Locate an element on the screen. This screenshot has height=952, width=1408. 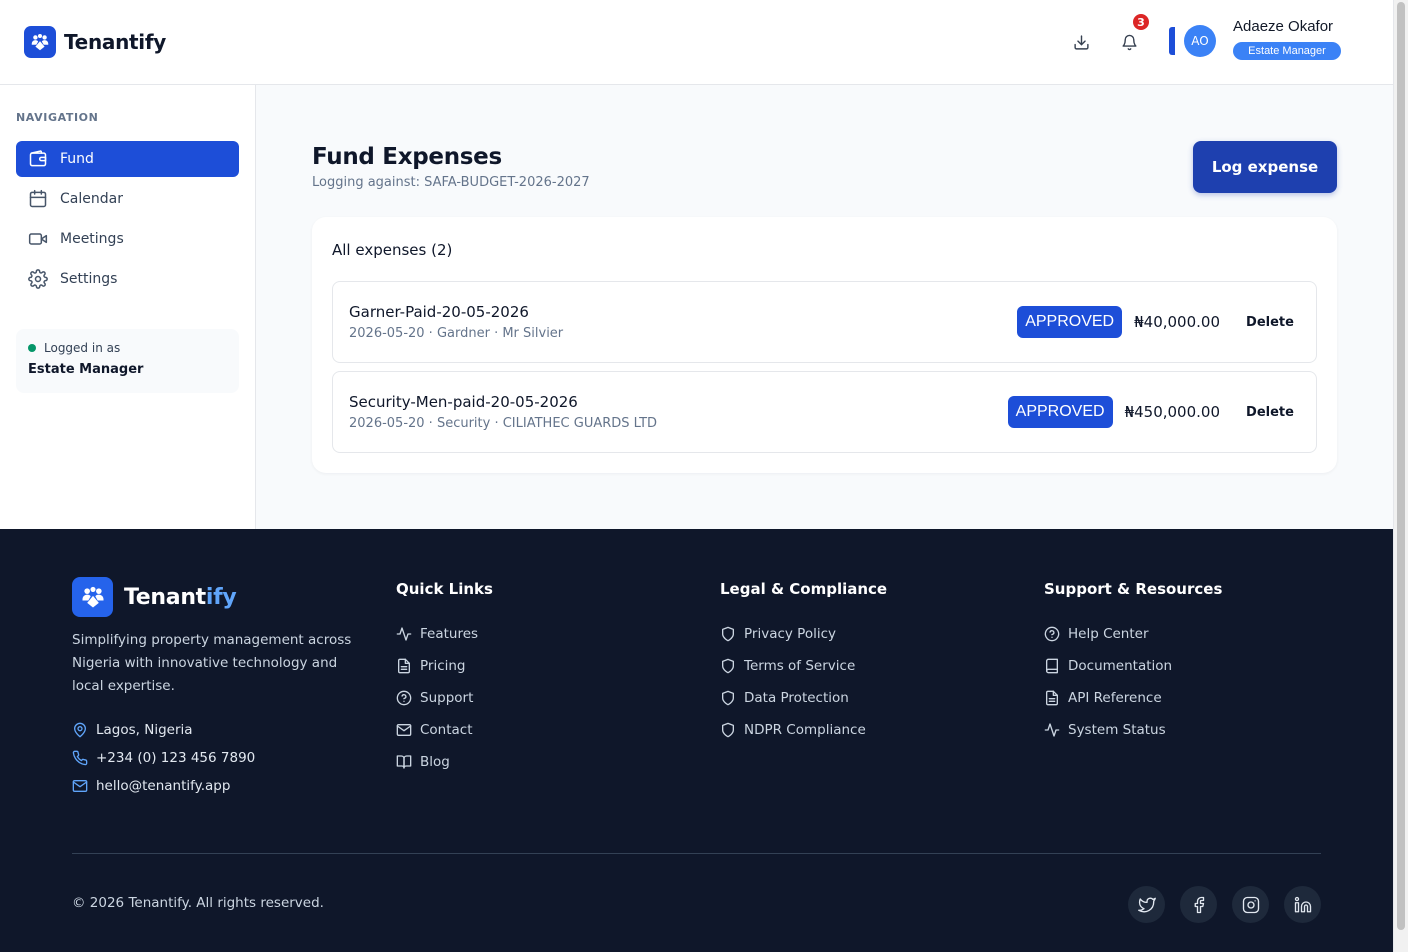
online-status-dot is located at coordinates (32, 348).